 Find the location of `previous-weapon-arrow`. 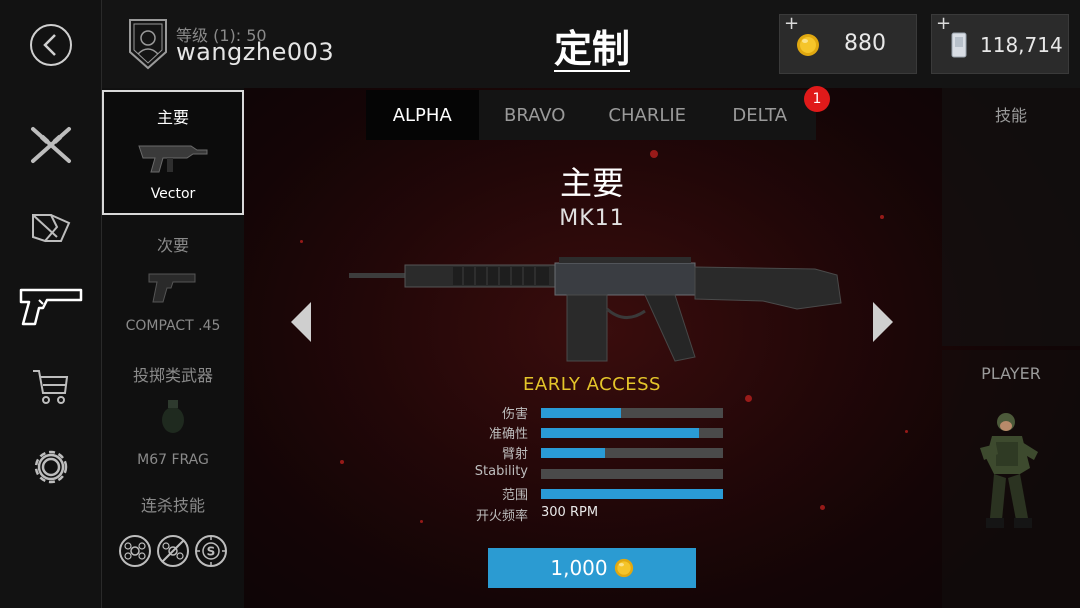

previous-weapon-arrow is located at coordinates (301, 322).